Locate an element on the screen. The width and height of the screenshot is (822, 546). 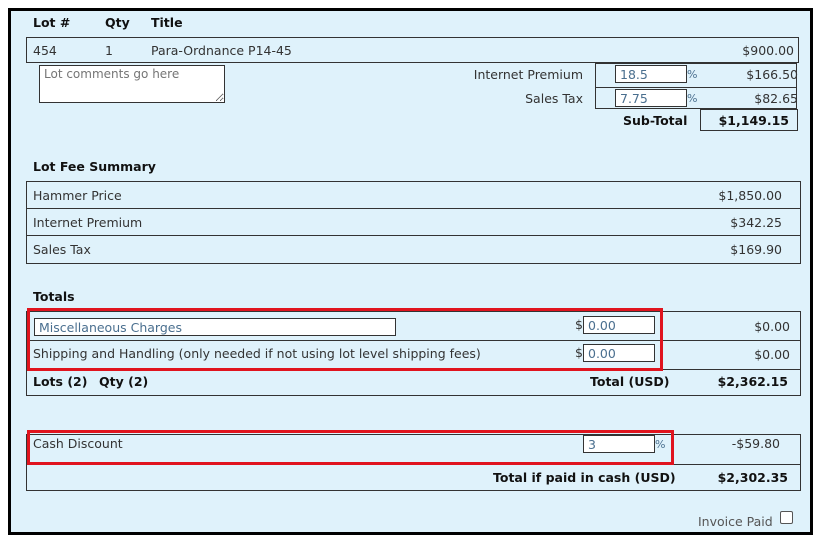
invoice-paid-checkbox is located at coordinates (786, 517).